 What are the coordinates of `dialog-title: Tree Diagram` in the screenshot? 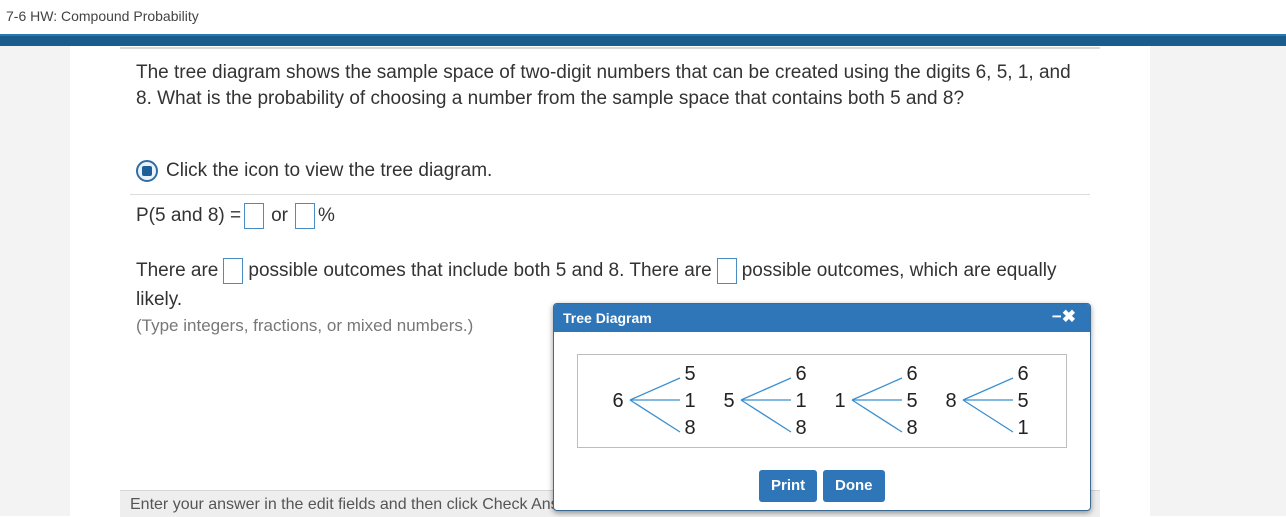 It's located at (607, 318).